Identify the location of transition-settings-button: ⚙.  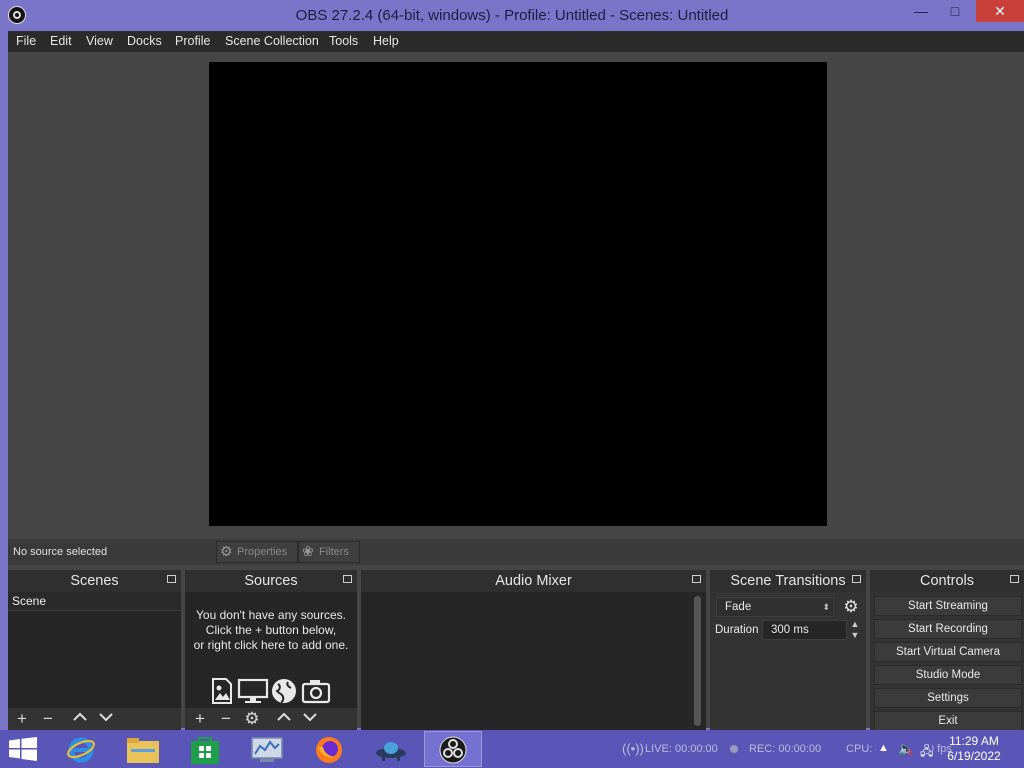
(851, 607).